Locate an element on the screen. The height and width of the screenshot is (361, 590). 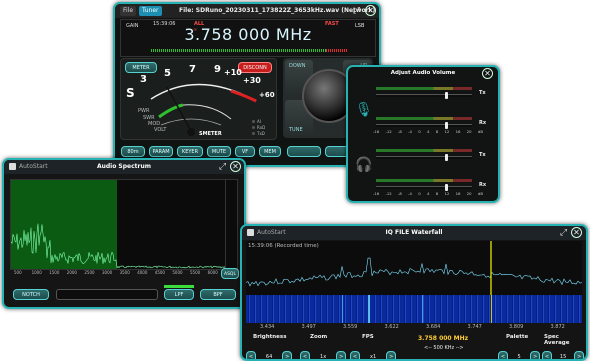
notch-field is located at coordinates (107, 294).